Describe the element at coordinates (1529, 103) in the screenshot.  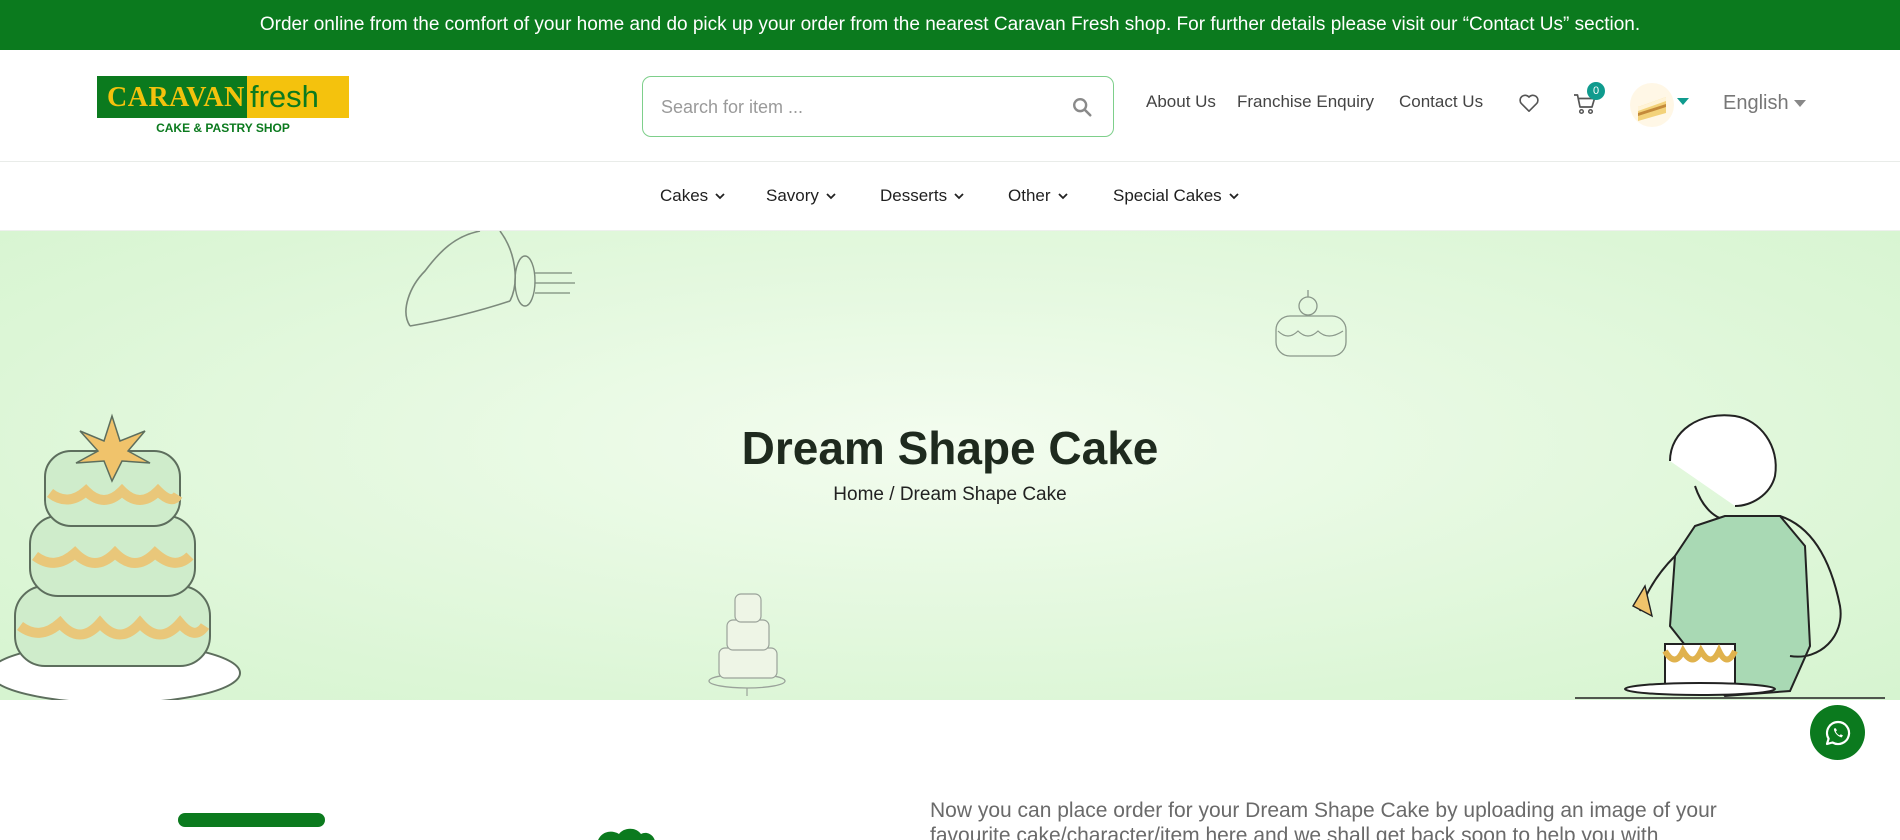
I see `heart-icon` at that location.